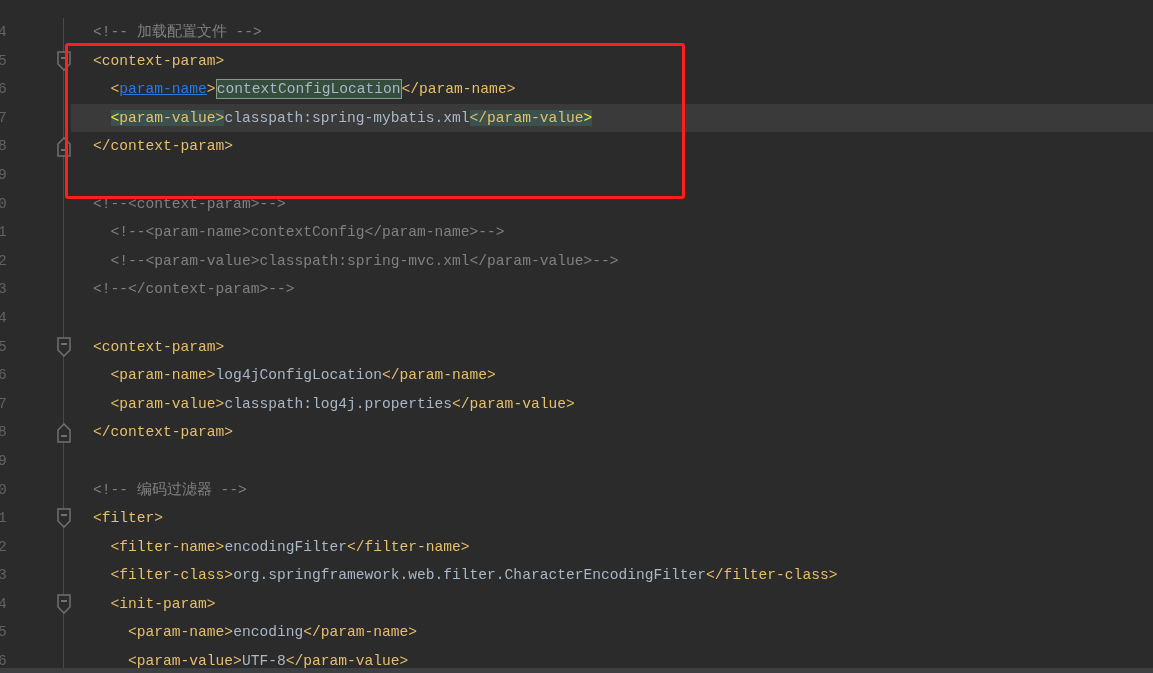 The image size is (1153, 673). What do you see at coordinates (351, 117) in the screenshot?
I see `code-line: <param-value>classpath:spring-mybatis.xml</param-value>` at bounding box center [351, 117].